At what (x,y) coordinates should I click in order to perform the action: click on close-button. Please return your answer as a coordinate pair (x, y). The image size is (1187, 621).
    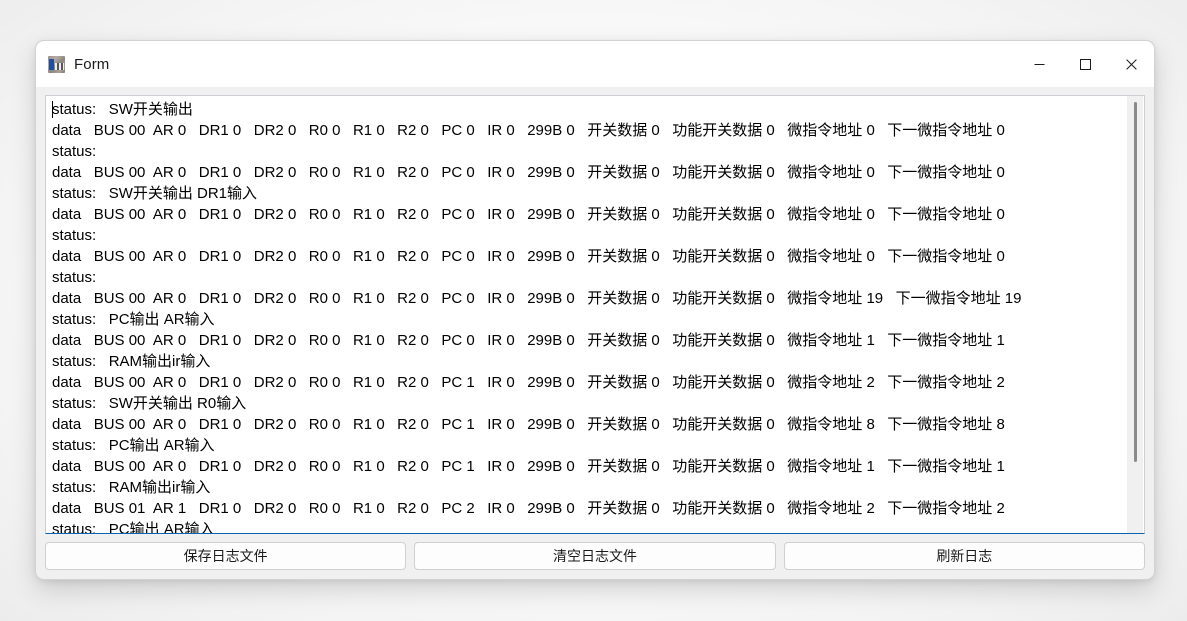
    Looking at the image, I should click on (1131, 64).